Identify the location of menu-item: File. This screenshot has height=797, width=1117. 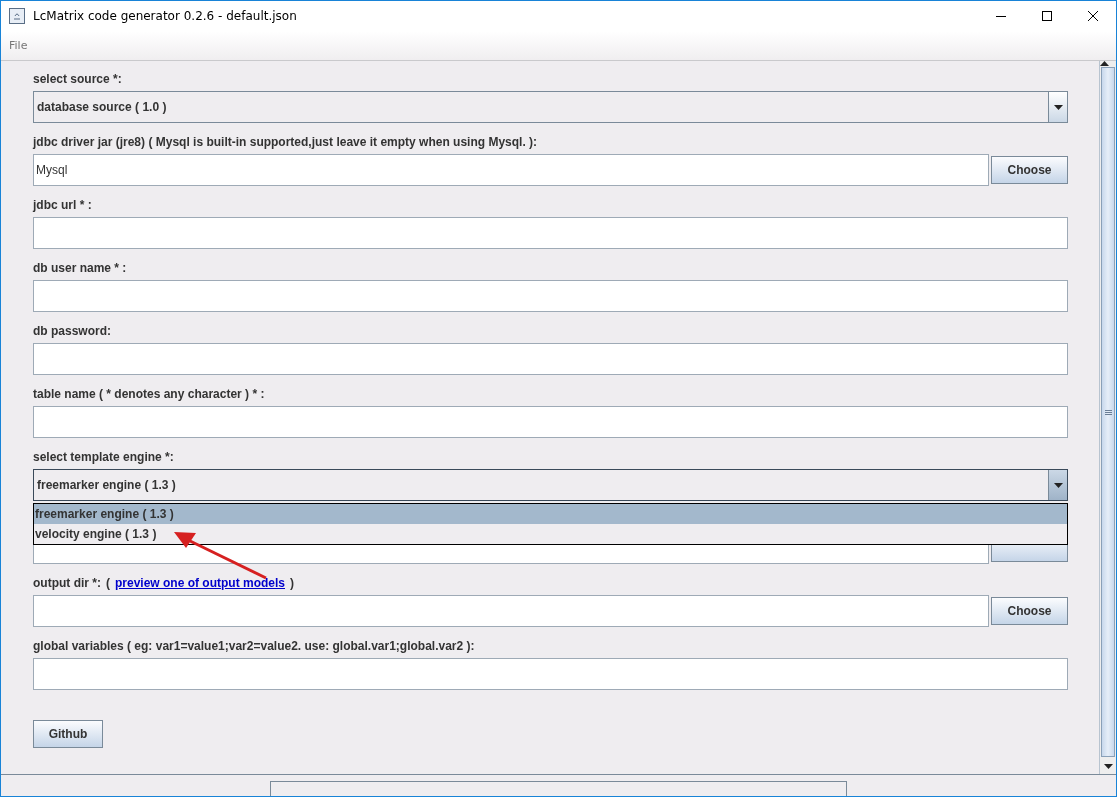
(18, 45).